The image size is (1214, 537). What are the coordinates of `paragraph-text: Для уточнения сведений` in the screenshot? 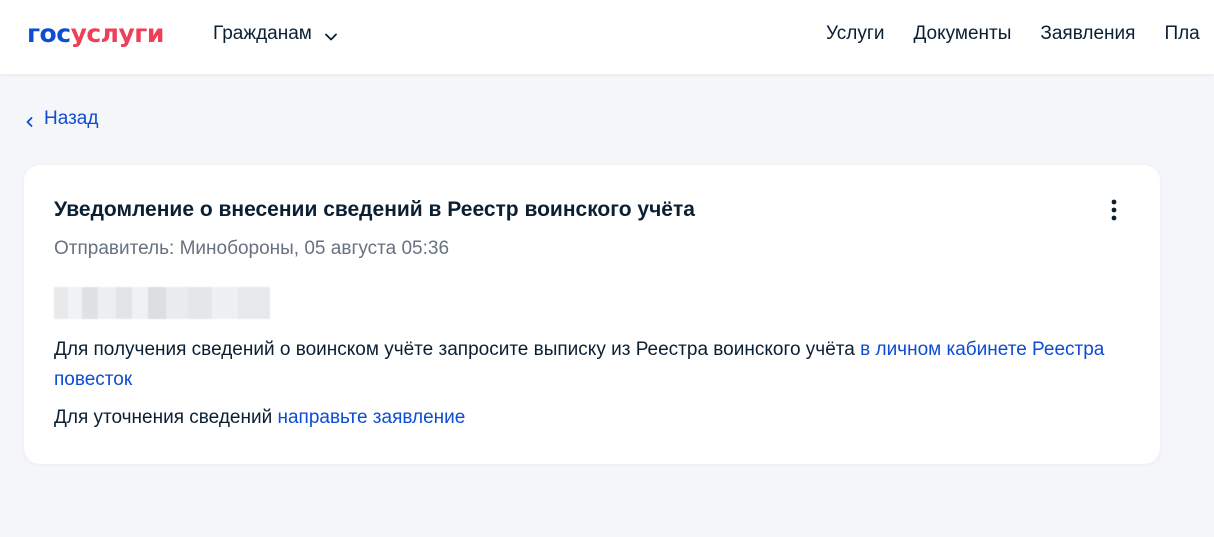 It's located at (166, 417).